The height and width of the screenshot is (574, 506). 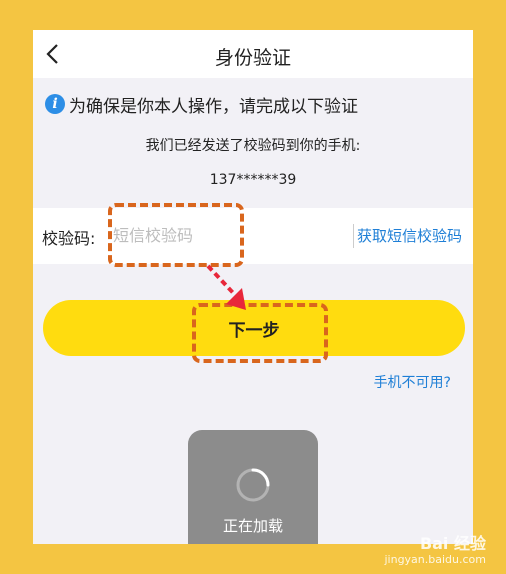 I want to click on info-icon: i, so click(x=55, y=104).